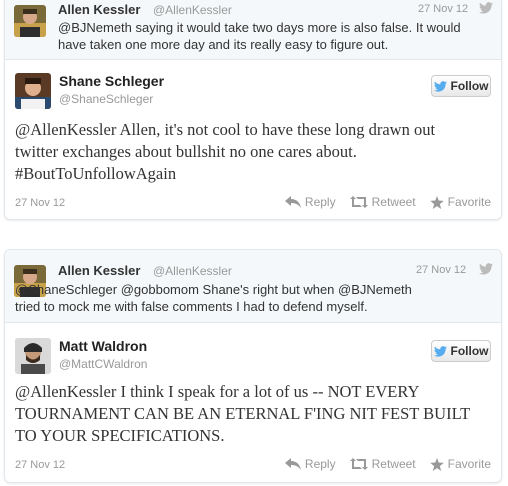 The width and height of the screenshot is (508, 486). What do you see at coordinates (103, 346) in the screenshot?
I see `author-name: Matt Waldron` at bounding box center [103, 346].